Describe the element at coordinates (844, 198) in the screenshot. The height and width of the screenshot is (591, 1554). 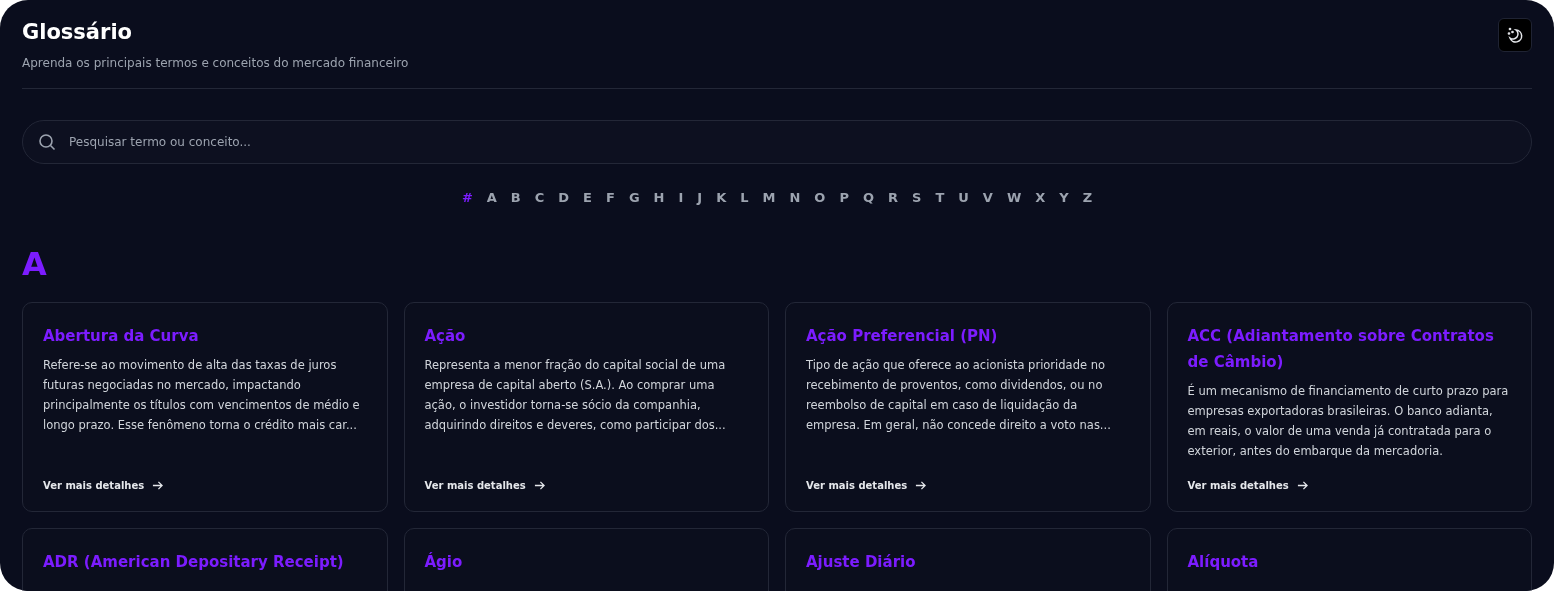
I see `letter-filter-link: P` at that location.